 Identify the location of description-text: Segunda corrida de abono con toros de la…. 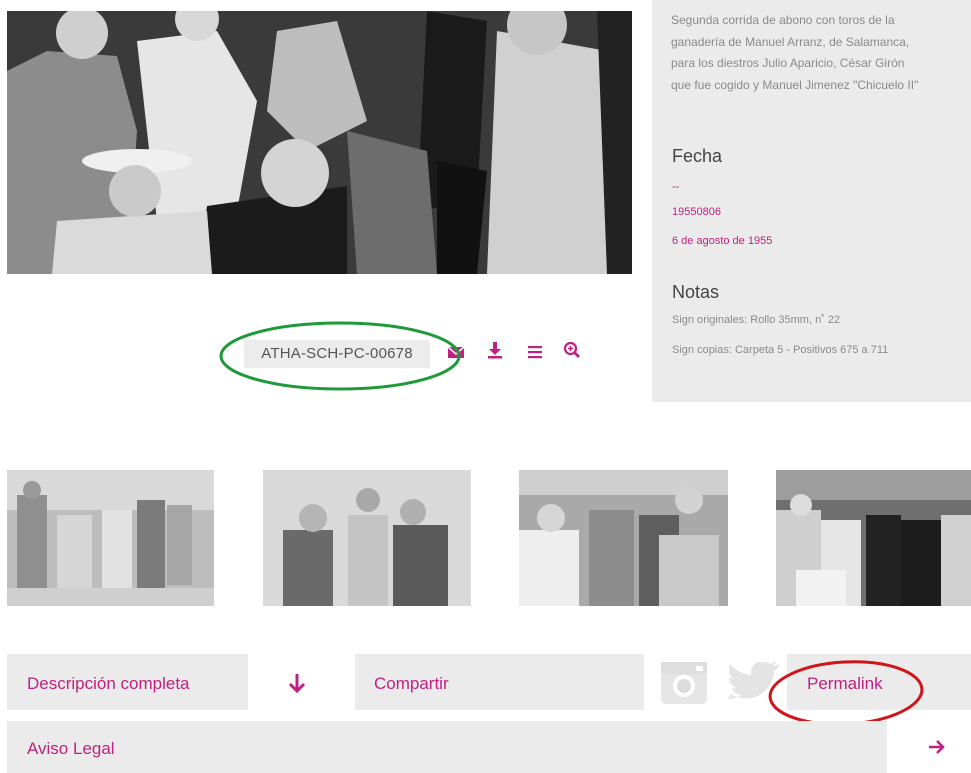
(818, 53).